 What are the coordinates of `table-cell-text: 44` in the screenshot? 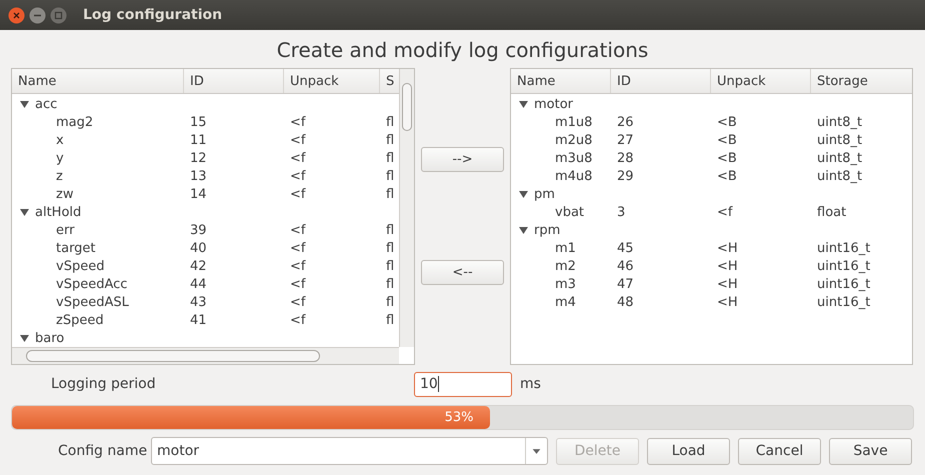 It's located at (198, 284).